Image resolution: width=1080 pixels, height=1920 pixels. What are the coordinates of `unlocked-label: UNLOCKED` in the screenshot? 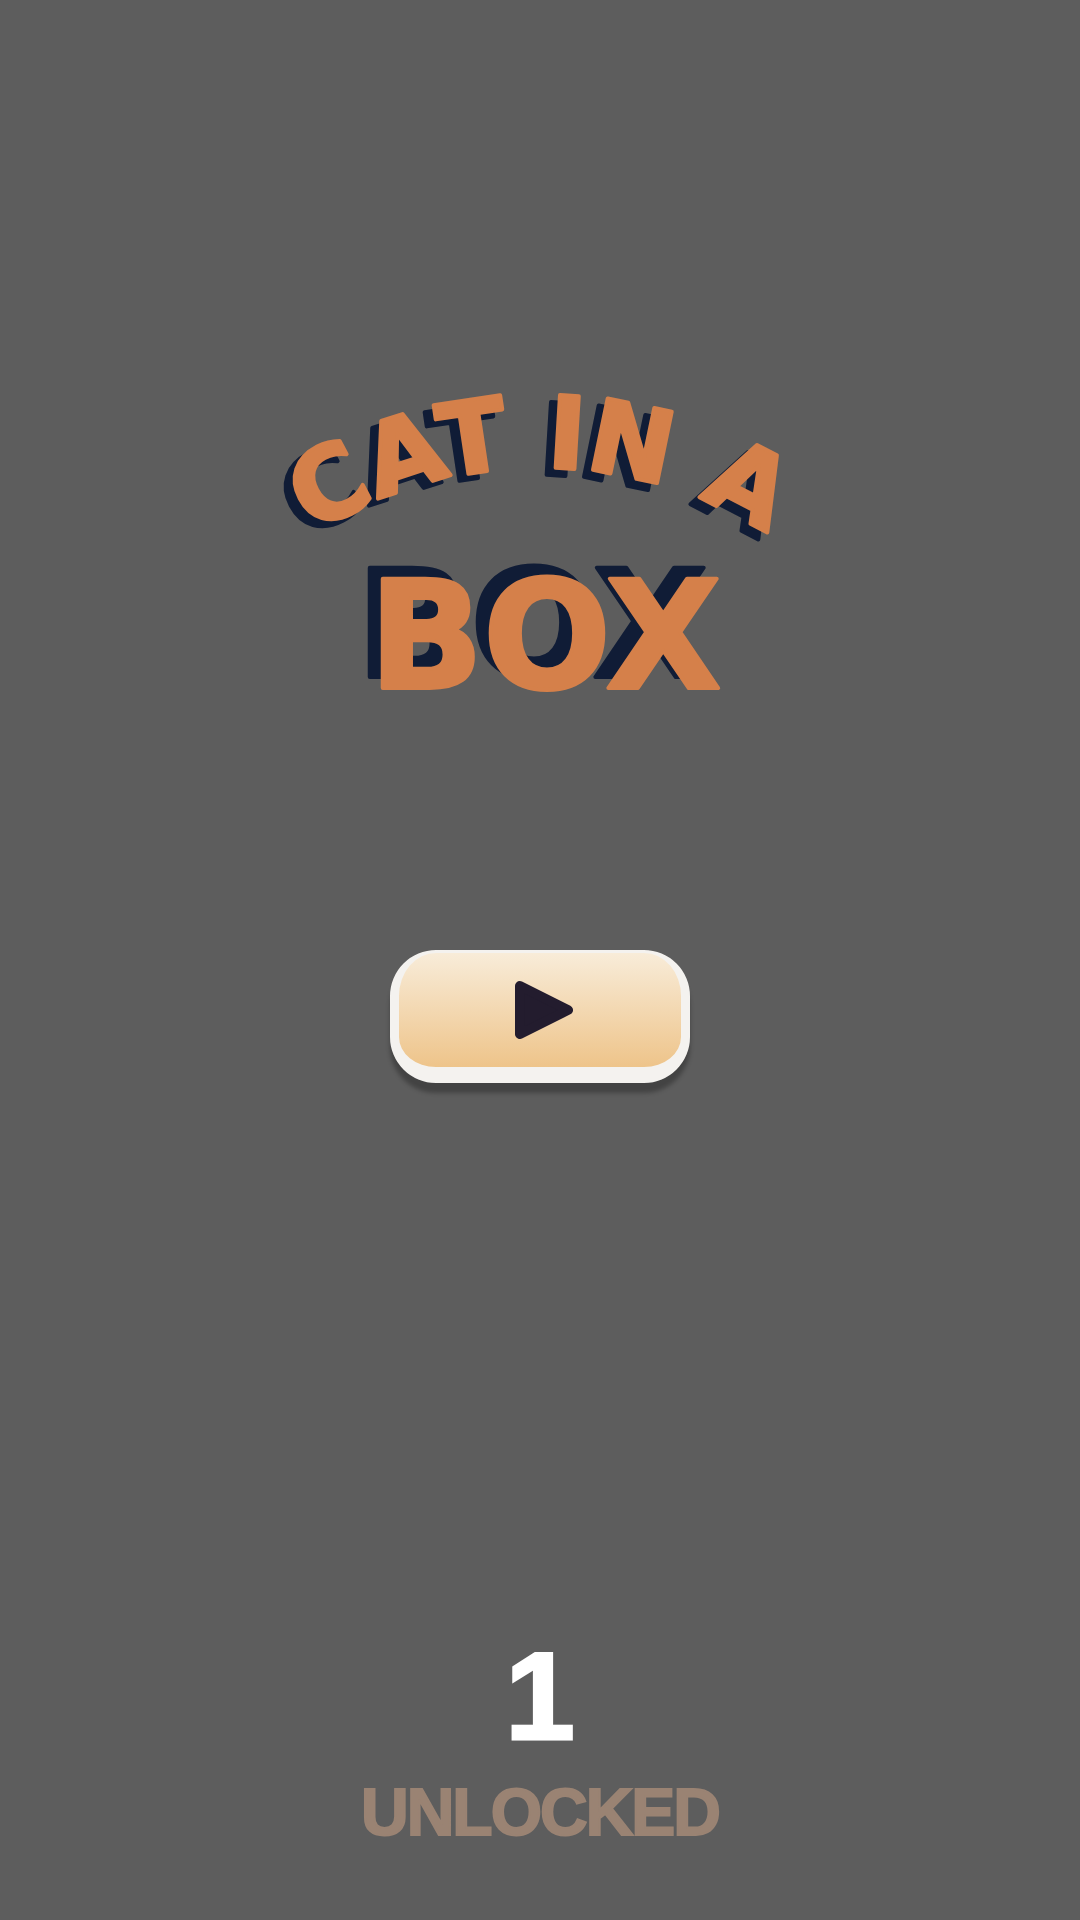 It's located at (540, 1812).